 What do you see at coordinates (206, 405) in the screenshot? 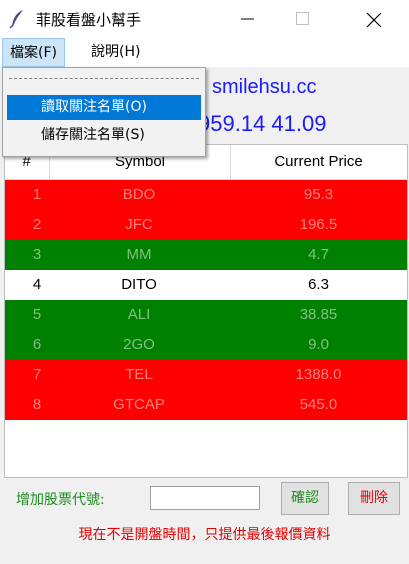
I see `table-row: 8 GTCAP 545.0` at bounding box center [206, 405].